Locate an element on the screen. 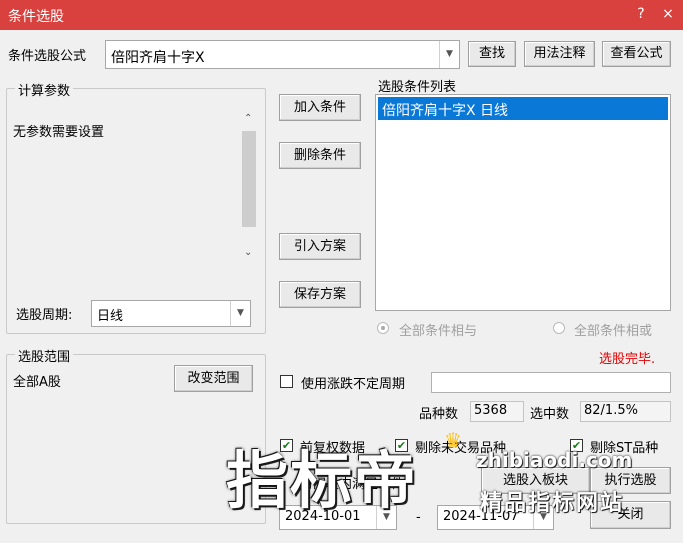 This screenshot has height=543, width=683. watermark-logo: 指标帝 is located at coordinates (322, 480).